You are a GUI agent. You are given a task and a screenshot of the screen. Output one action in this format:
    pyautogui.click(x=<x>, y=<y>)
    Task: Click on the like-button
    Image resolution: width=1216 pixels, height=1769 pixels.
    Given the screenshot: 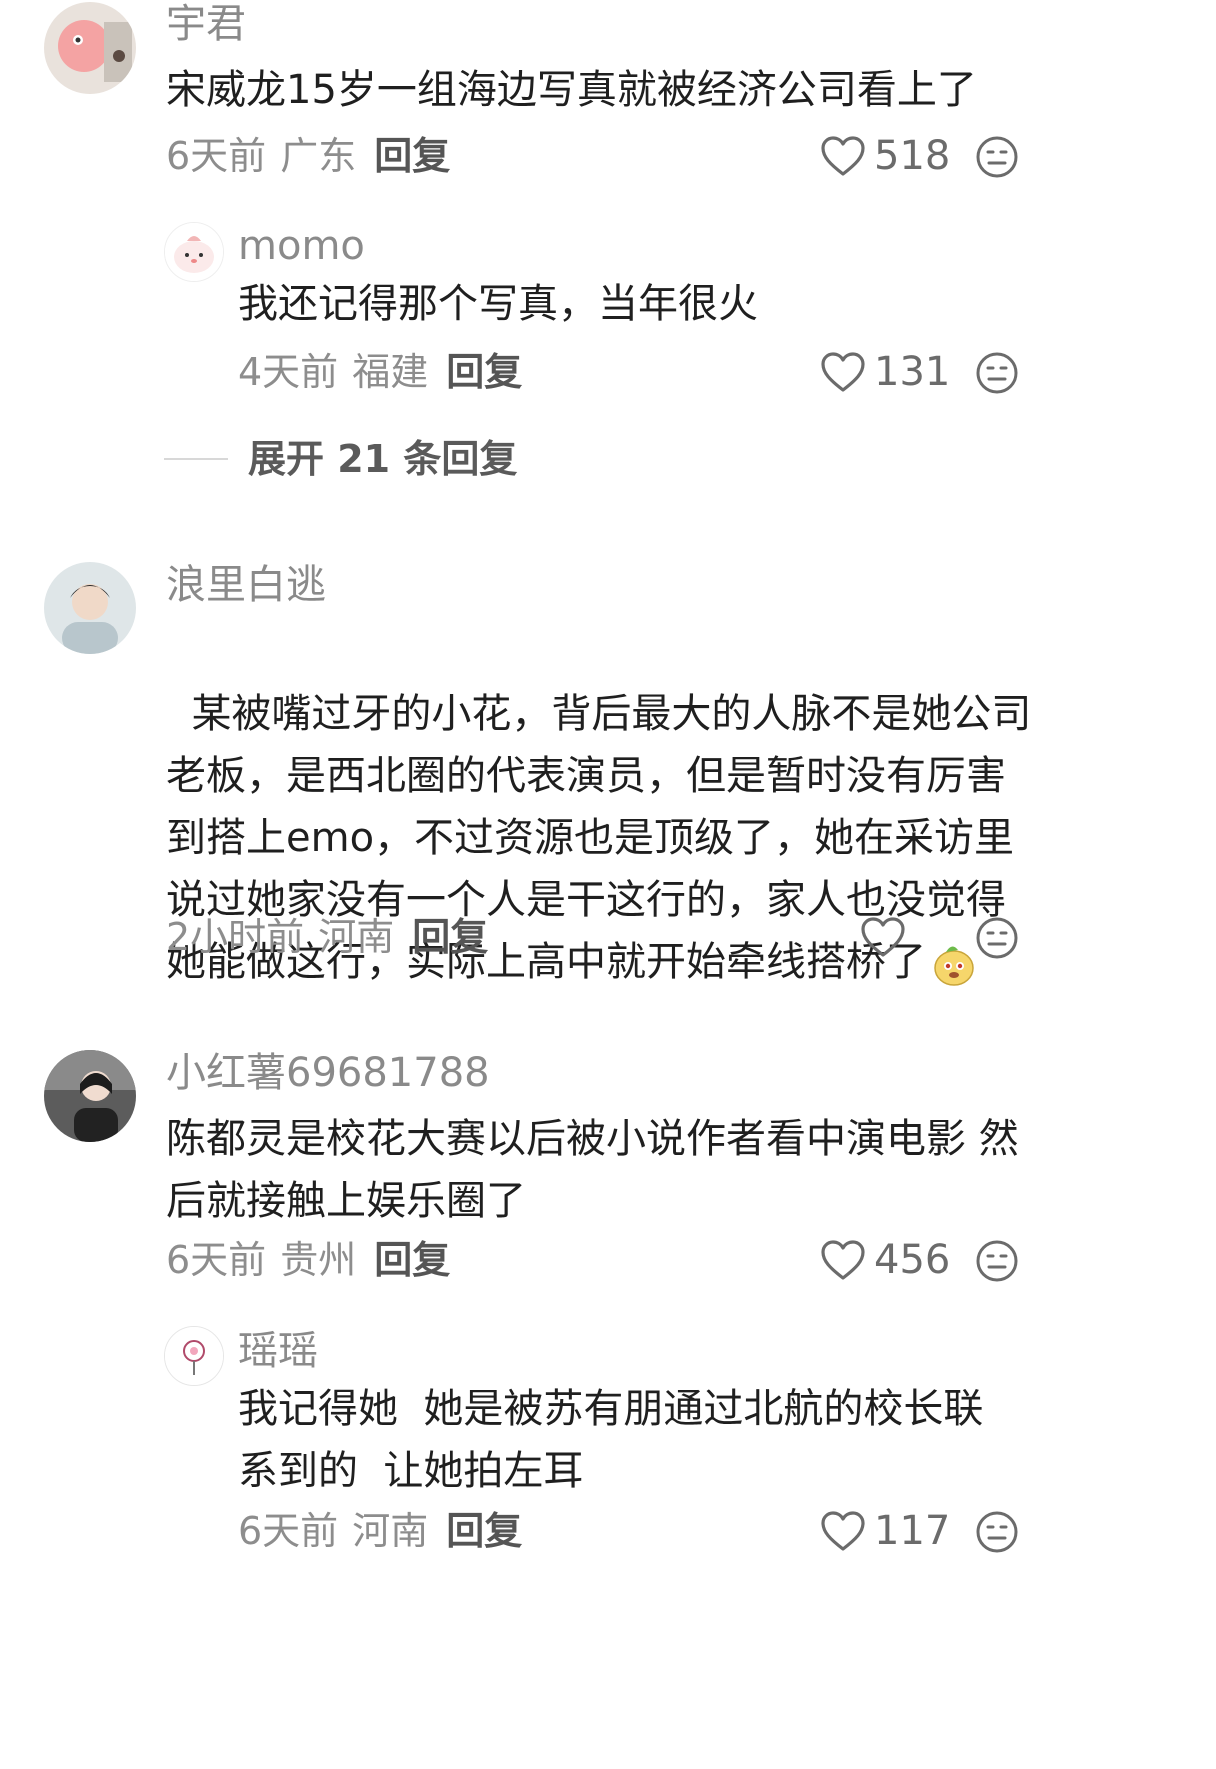 What is the action you would take?
    pyautogui.click(x=887, y=937)
    